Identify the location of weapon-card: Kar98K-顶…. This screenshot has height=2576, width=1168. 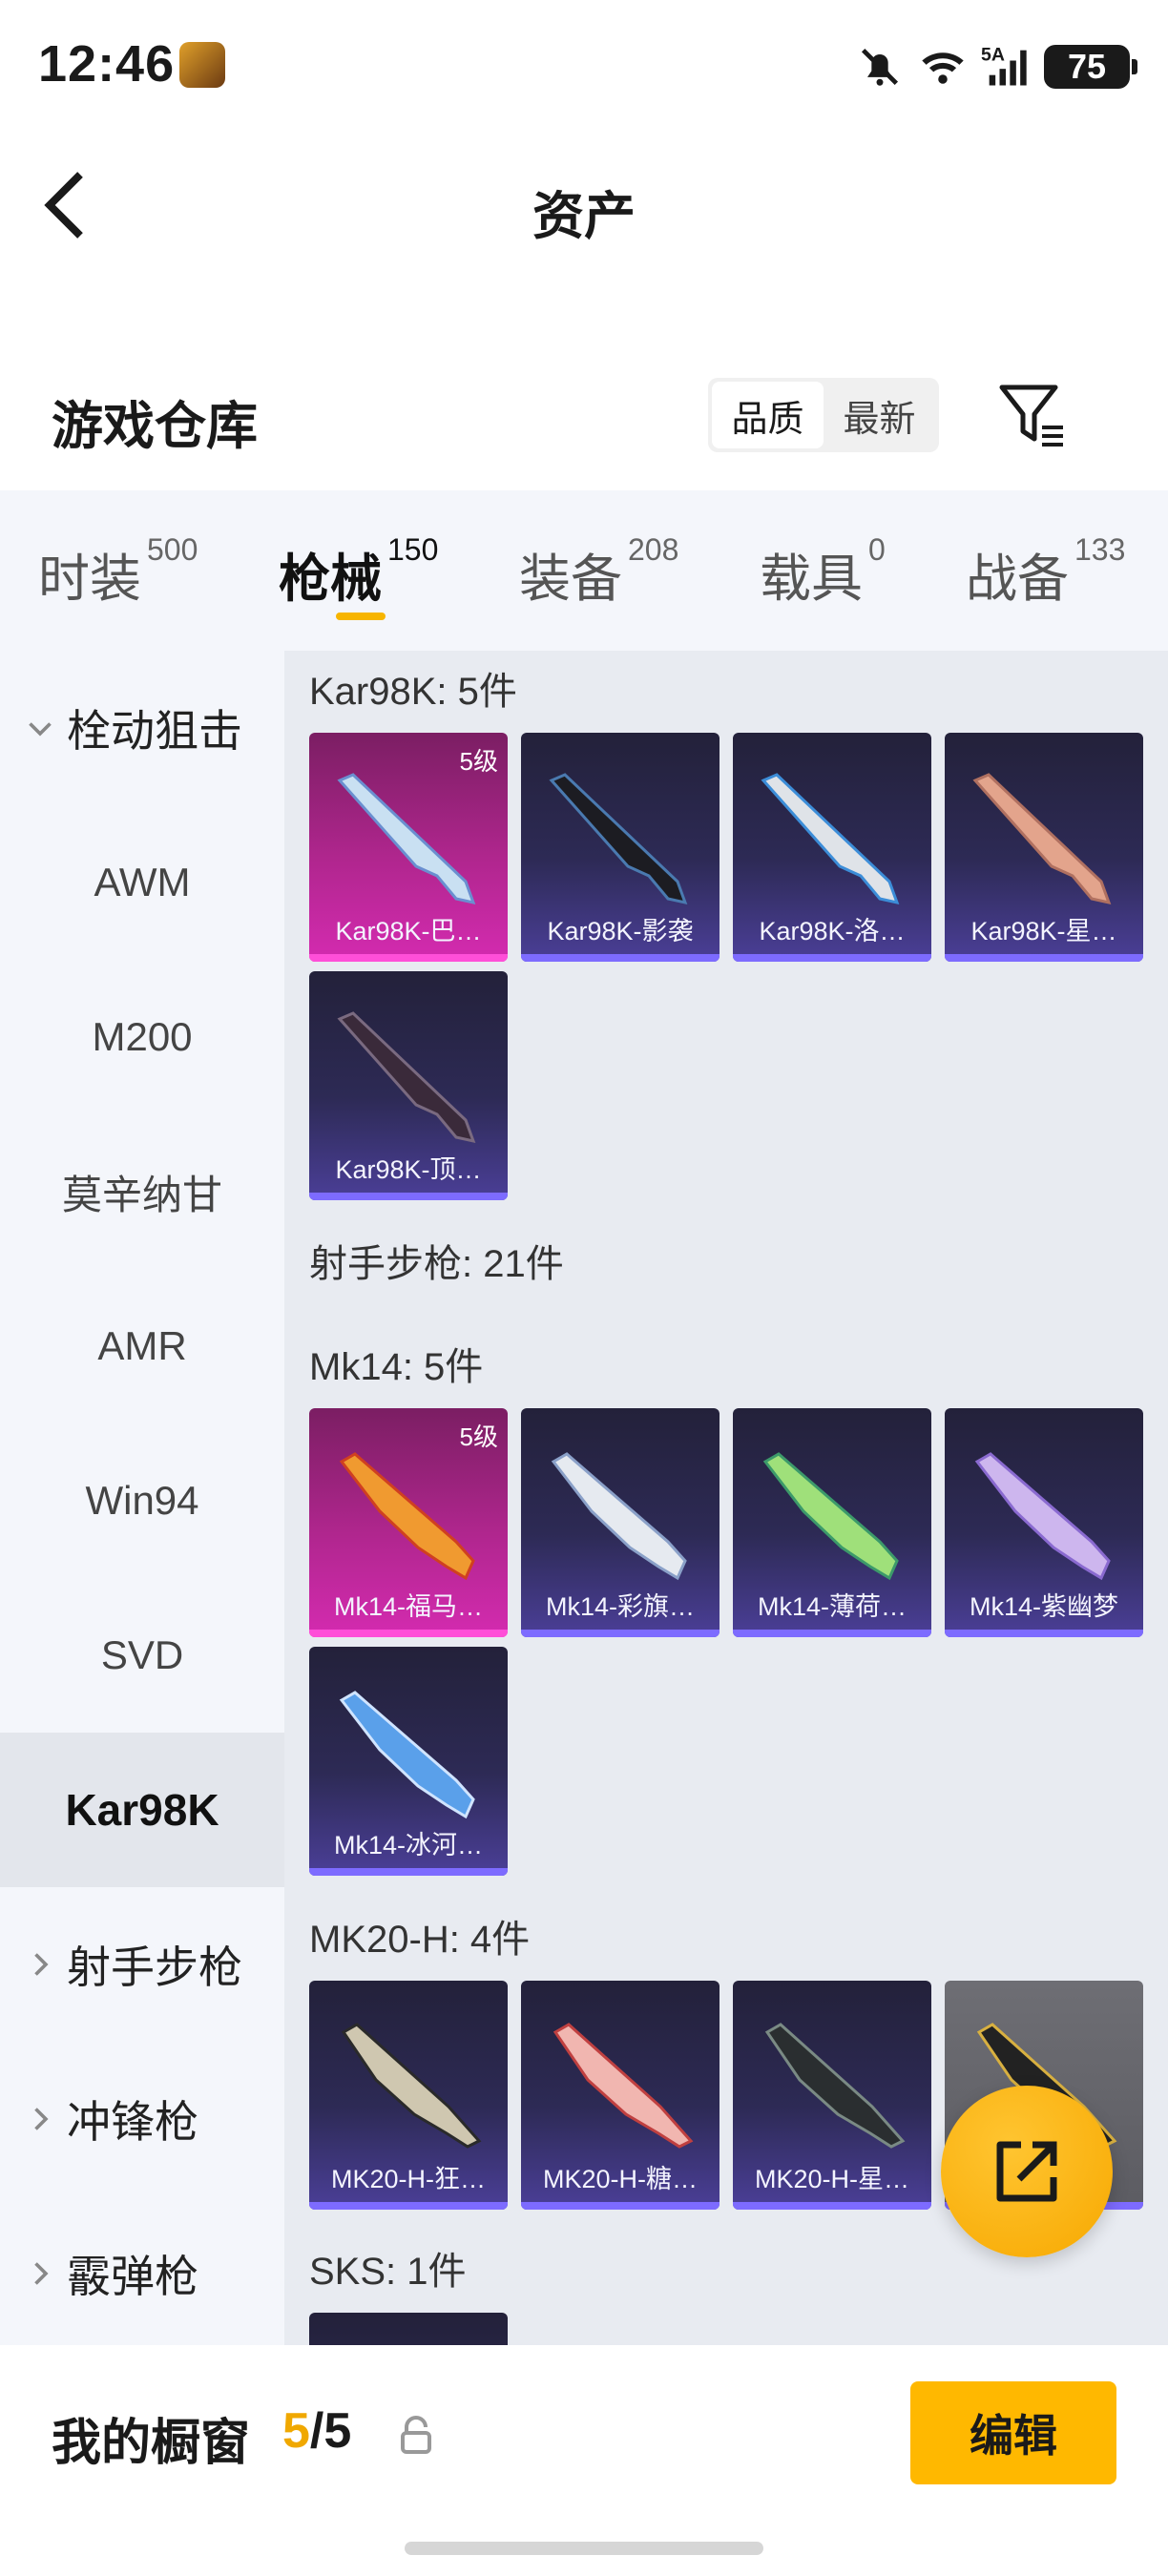
(408, 1085).